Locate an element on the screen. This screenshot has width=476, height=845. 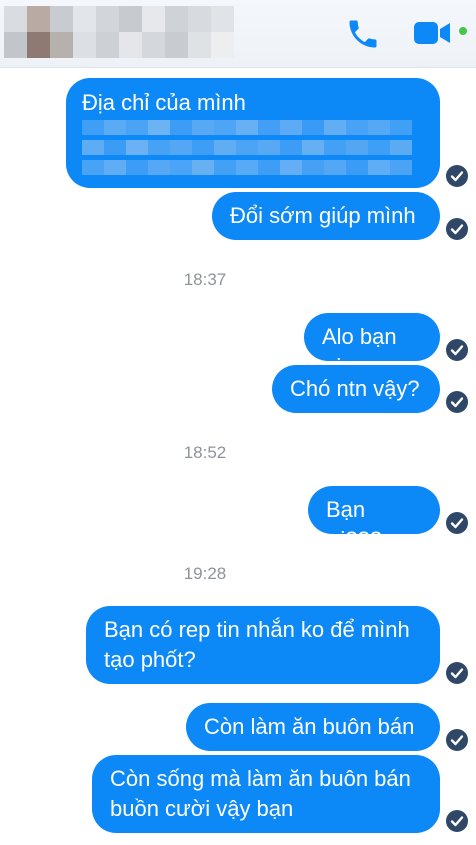
message-text-line: tạo phốt? is located at coordinates (150, 659).